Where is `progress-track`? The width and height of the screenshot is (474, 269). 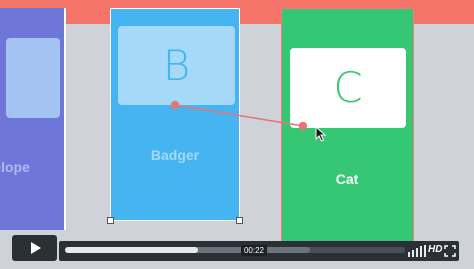
progress-track is located at coordinates (235, 250).